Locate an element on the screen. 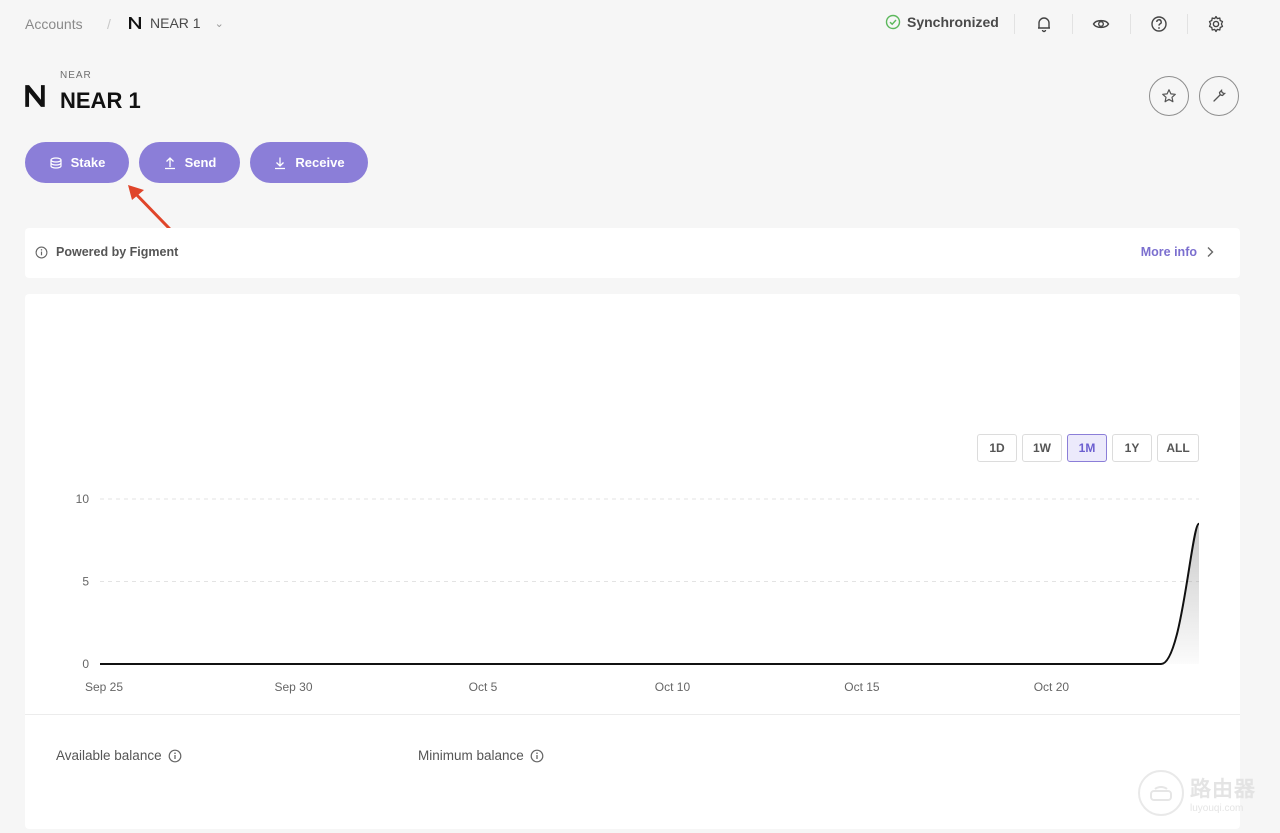  info-banner: Powered by Figment More info is located at coordinates (632, 253).